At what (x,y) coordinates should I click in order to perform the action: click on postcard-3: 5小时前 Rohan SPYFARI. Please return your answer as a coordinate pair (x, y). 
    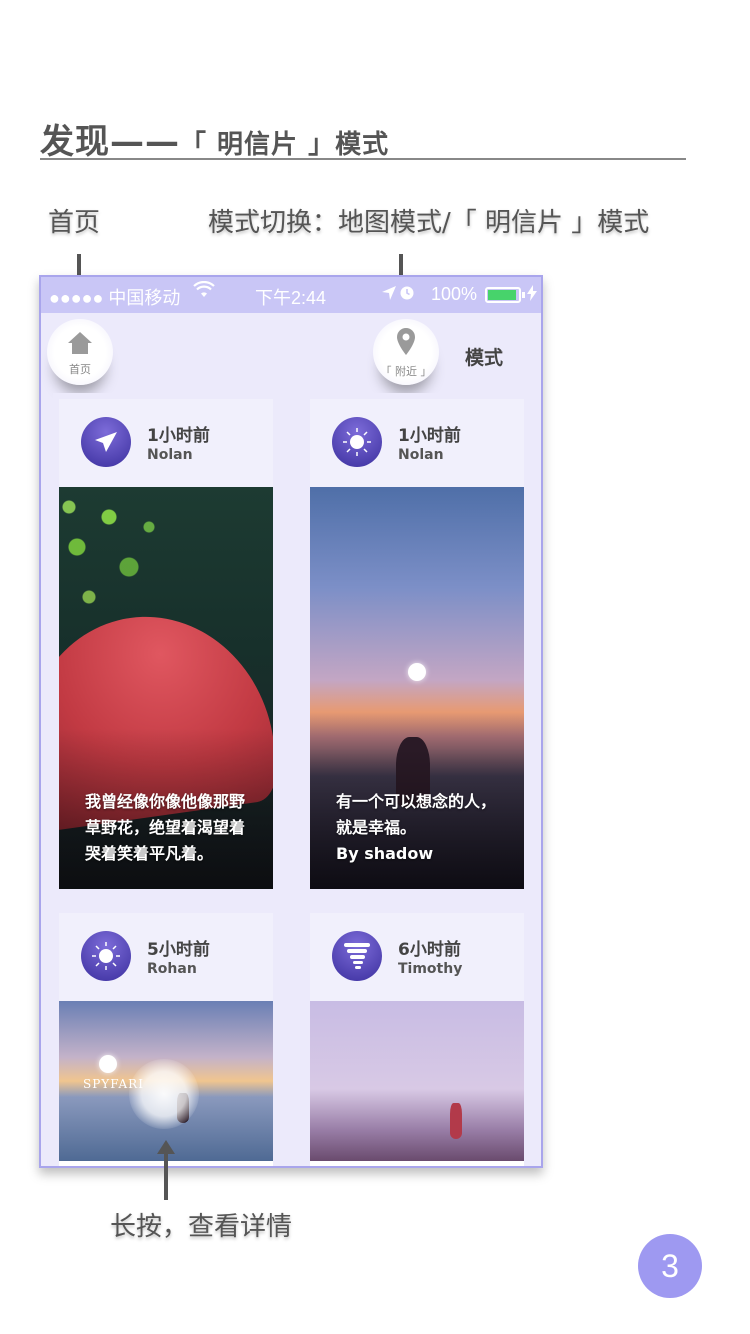
    Looking at the image, I should click on (166, 1036).